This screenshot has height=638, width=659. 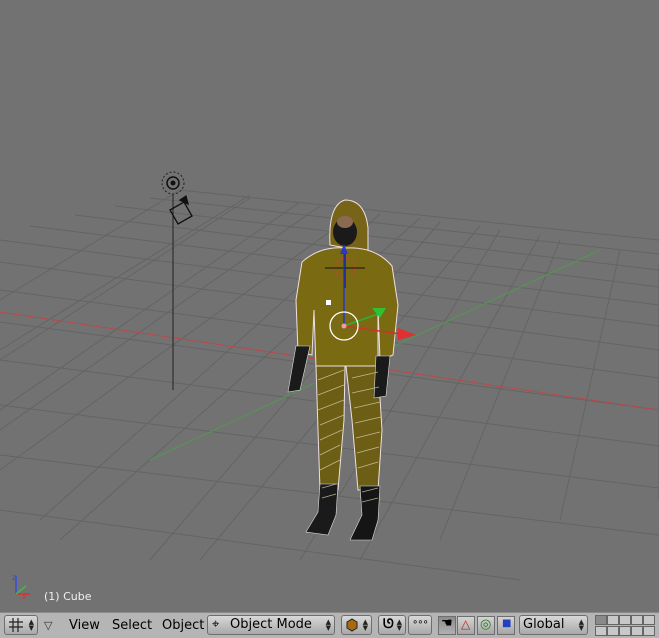 What do you see at coordinates (544, 624) in the screenshot?
I see `orientation-select-value: Global` at bounding box center [544, 624].